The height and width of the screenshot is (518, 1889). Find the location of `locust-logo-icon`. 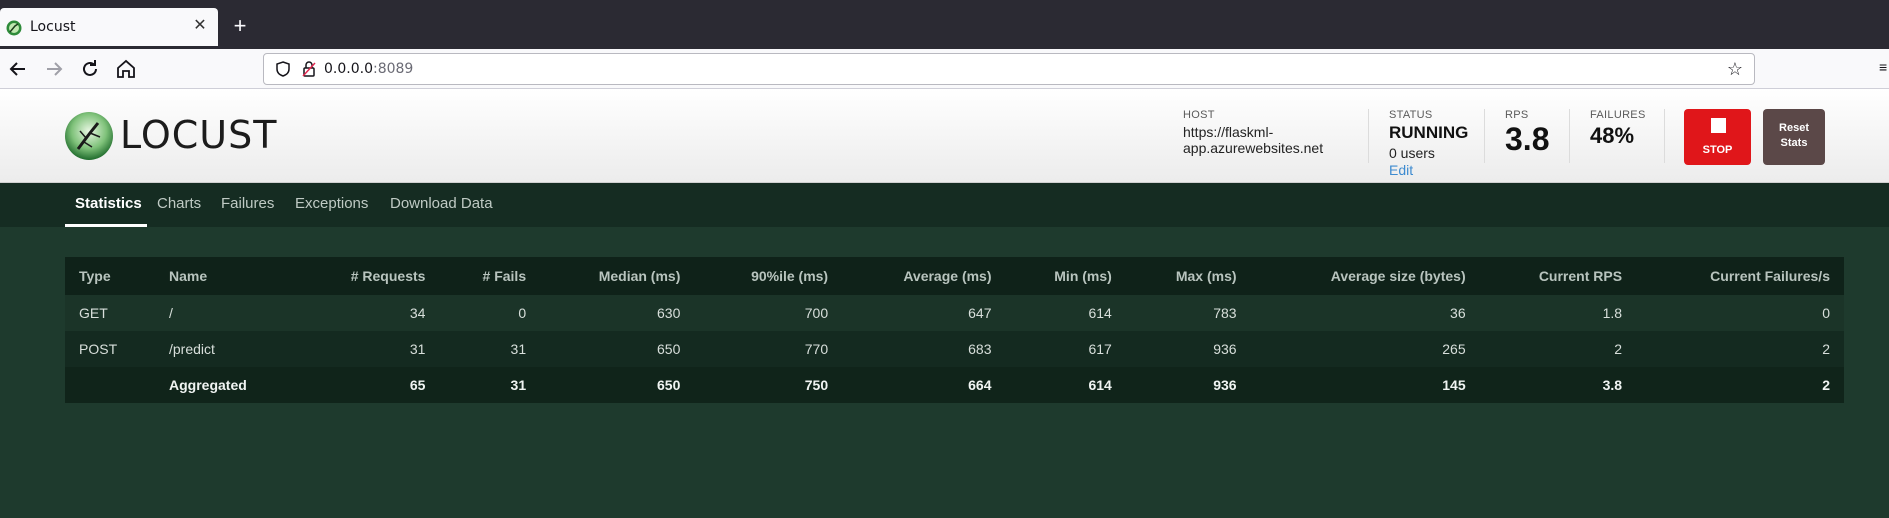

locust-logo-icon is located at coordinates (89, 136).